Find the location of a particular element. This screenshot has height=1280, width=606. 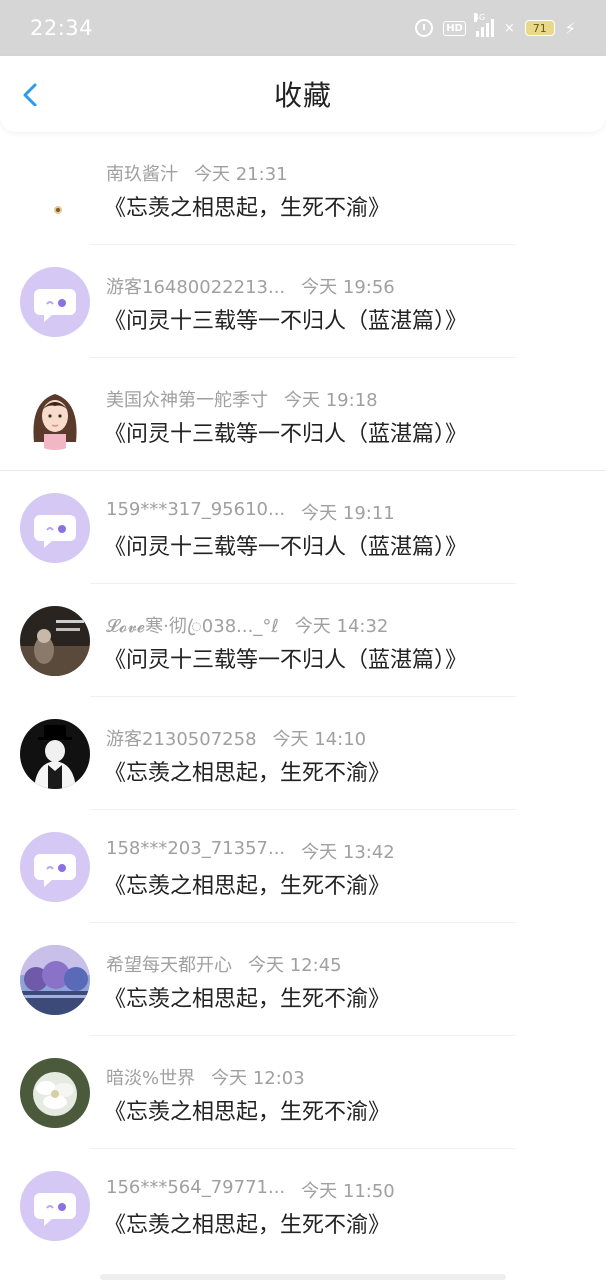

network-type-label: 4G is located at coordinates (479, 17).